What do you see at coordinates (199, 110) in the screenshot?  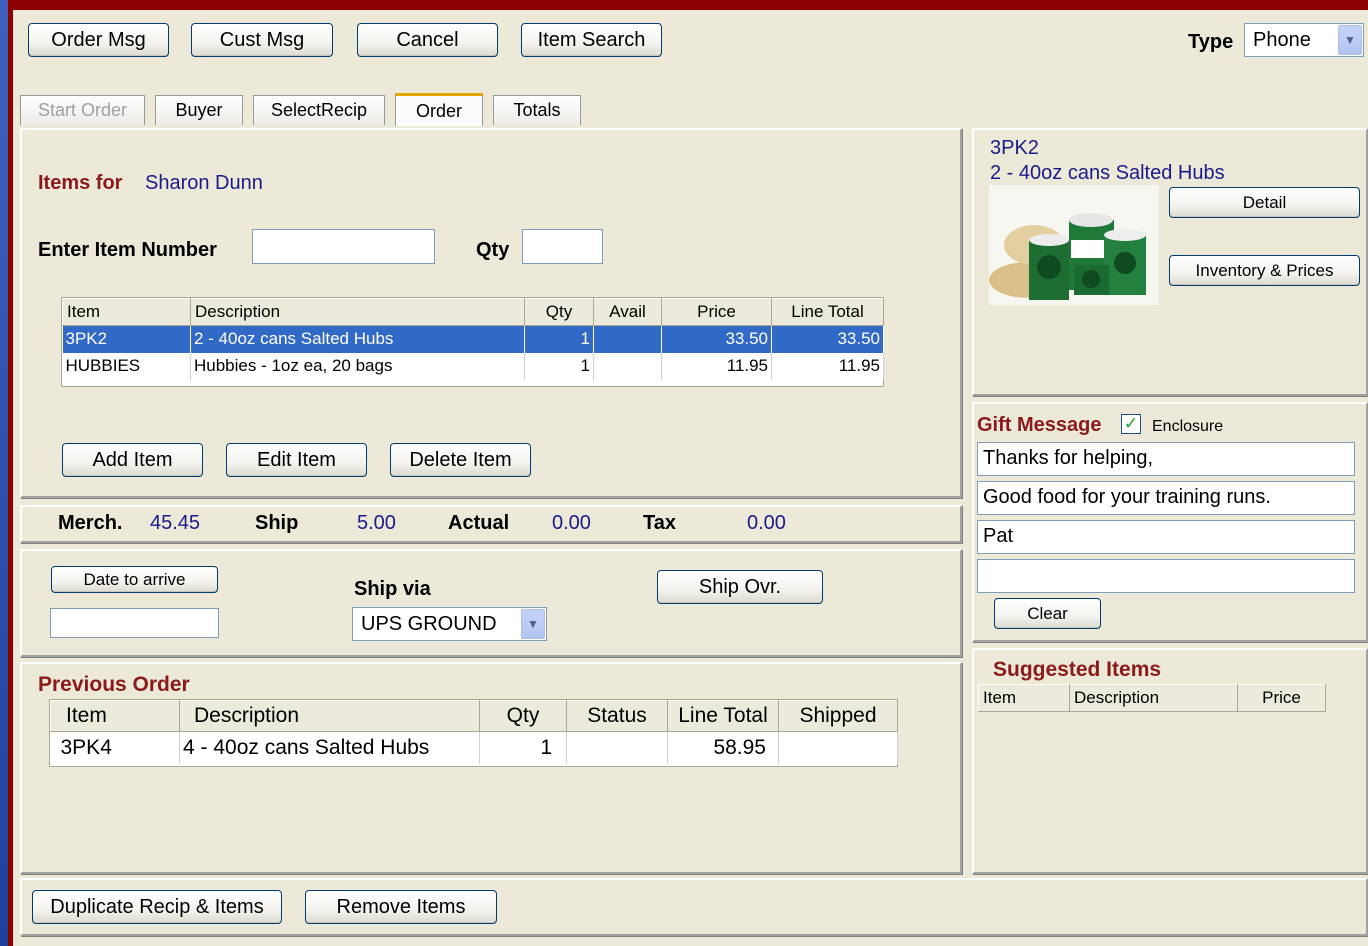 I see `tab-buyer: Buyer` at bounding box center [199, 110].